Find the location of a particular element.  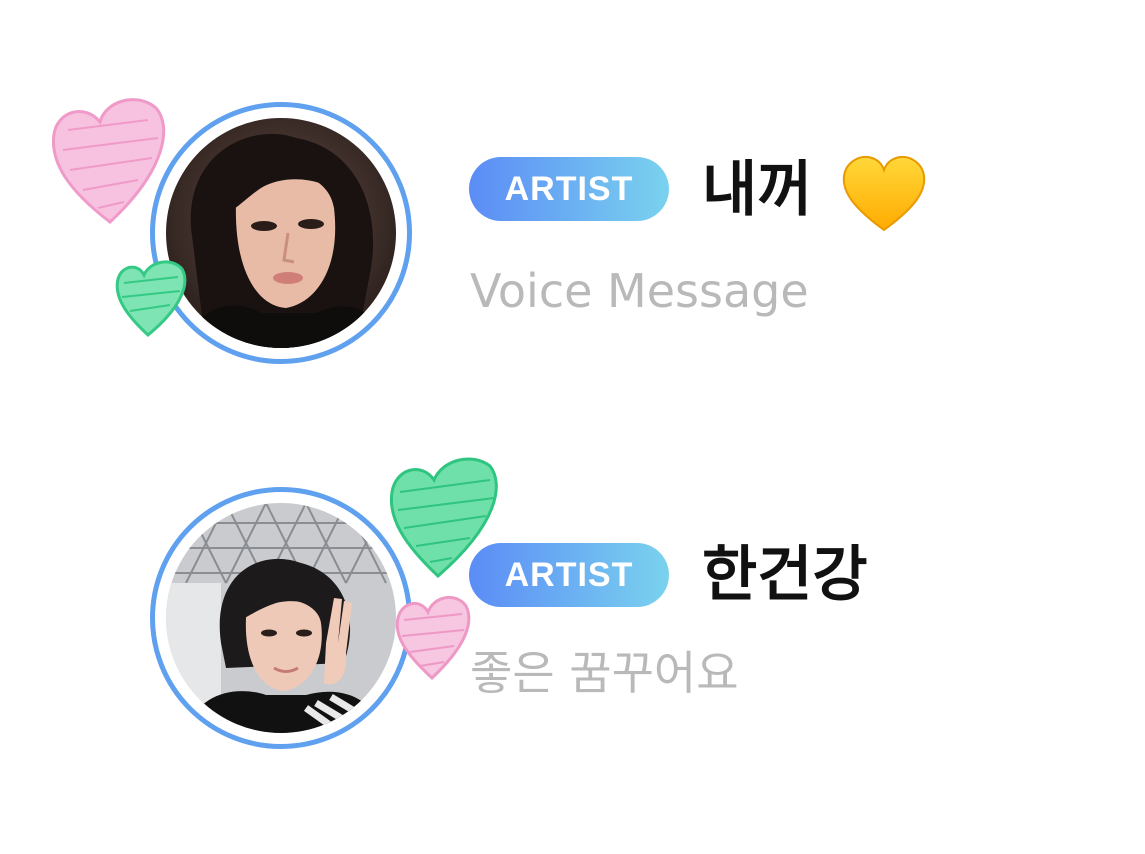

chat-name: 한건강 is located at coordinates (785, 575).